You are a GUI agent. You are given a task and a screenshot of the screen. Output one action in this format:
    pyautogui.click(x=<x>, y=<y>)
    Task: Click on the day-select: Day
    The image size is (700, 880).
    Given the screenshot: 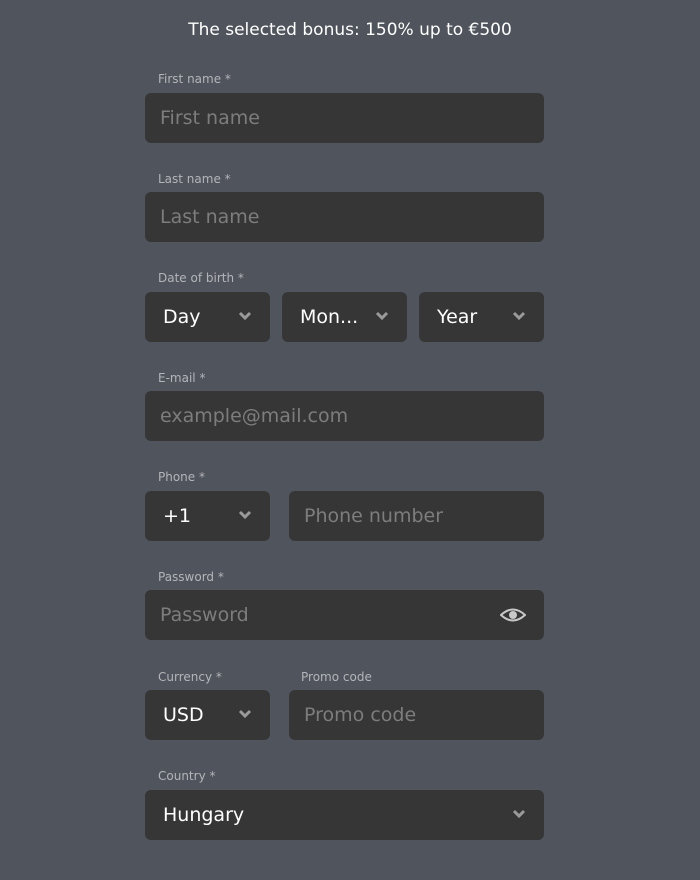 What is the action you would take?
    pyautogui.click(x=207, y=317)
    